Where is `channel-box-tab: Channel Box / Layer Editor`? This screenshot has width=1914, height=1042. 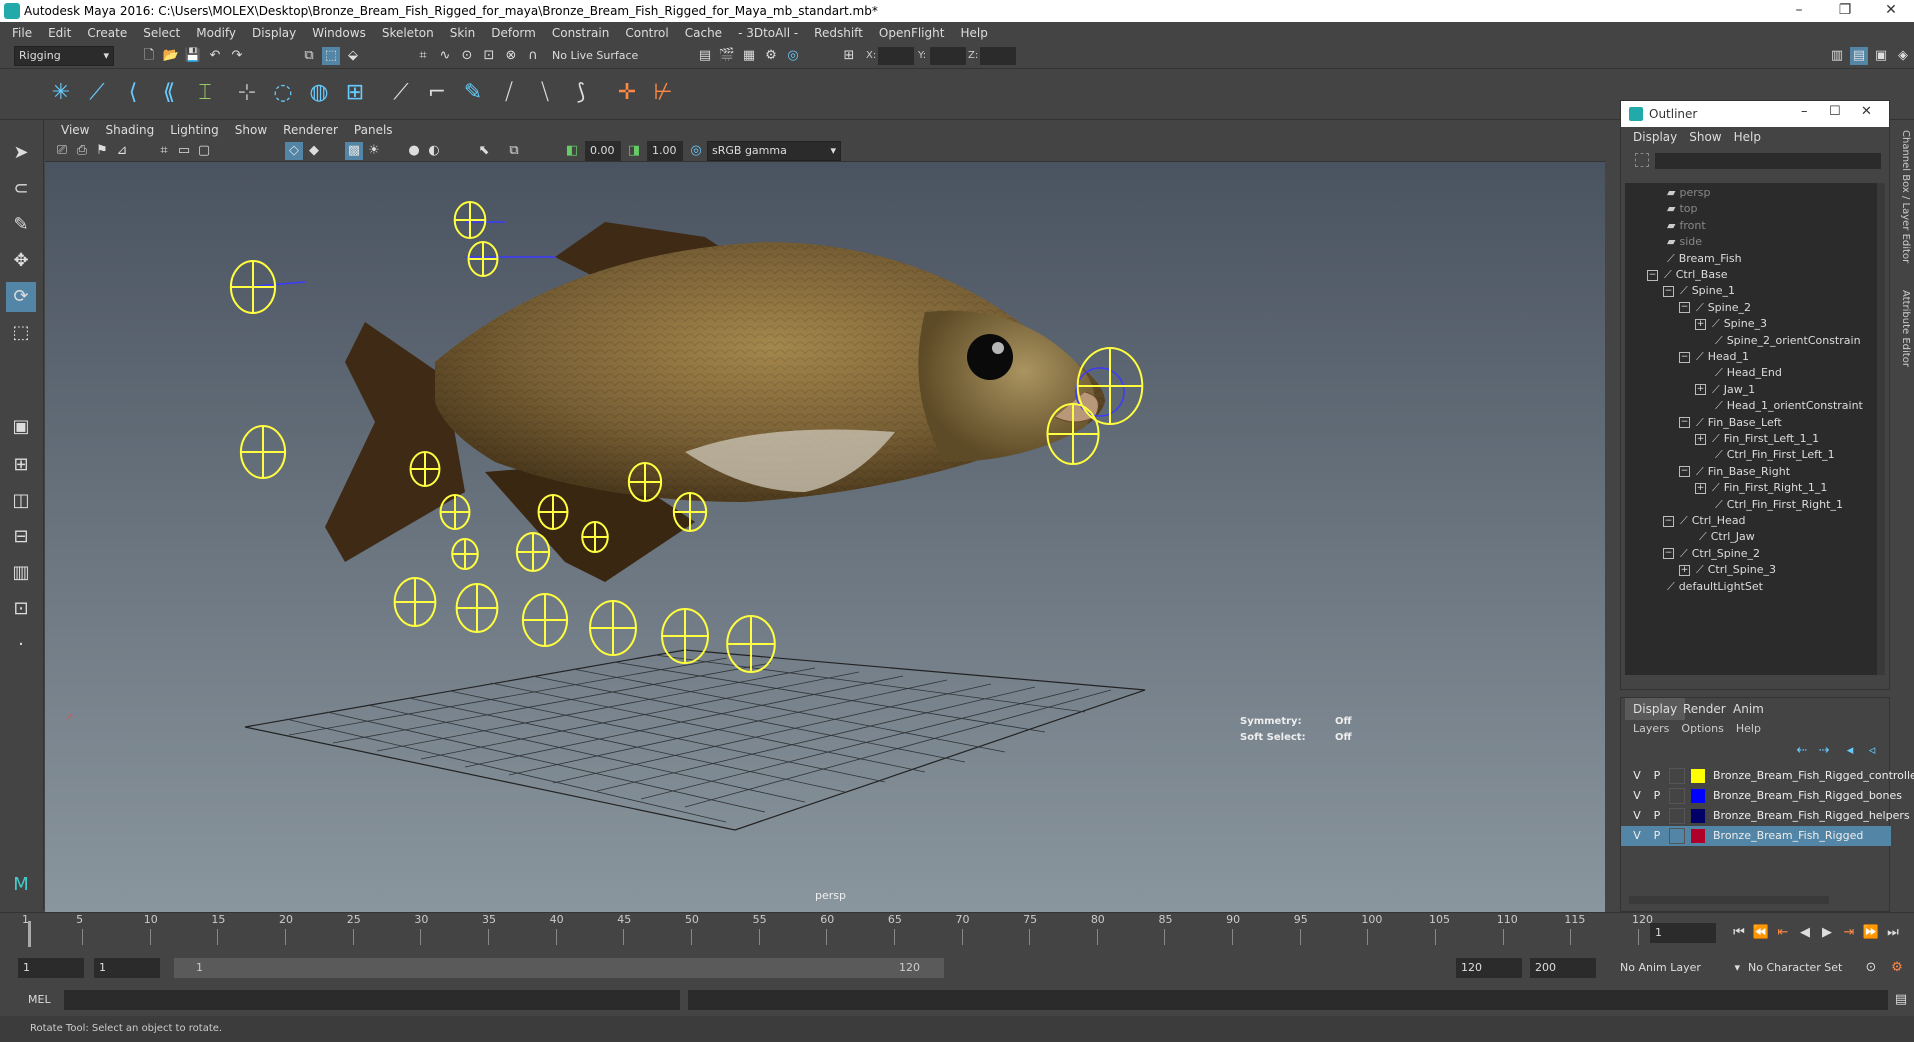 channel-box-tab: Channel Box / Layer Editor is located at coordinates (1905, 196).